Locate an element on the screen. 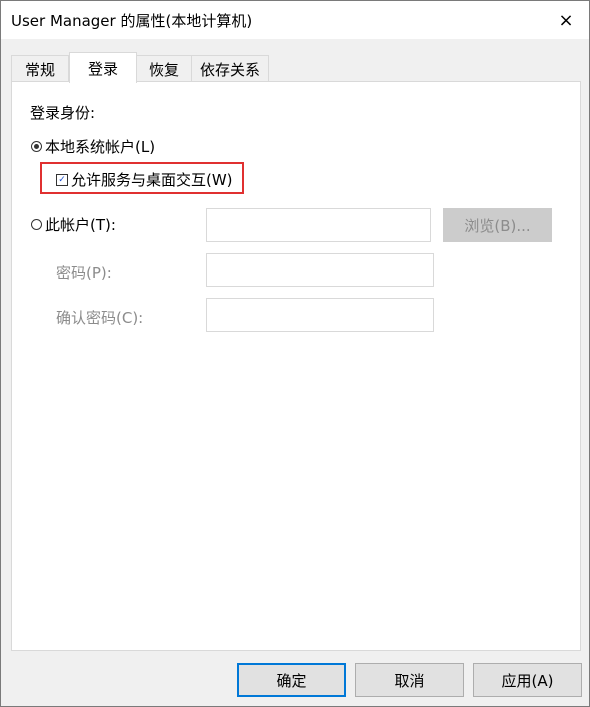 This screenshot has height=707, width=590. apply-button: 应用(A) is located at coordinates (527, 680).